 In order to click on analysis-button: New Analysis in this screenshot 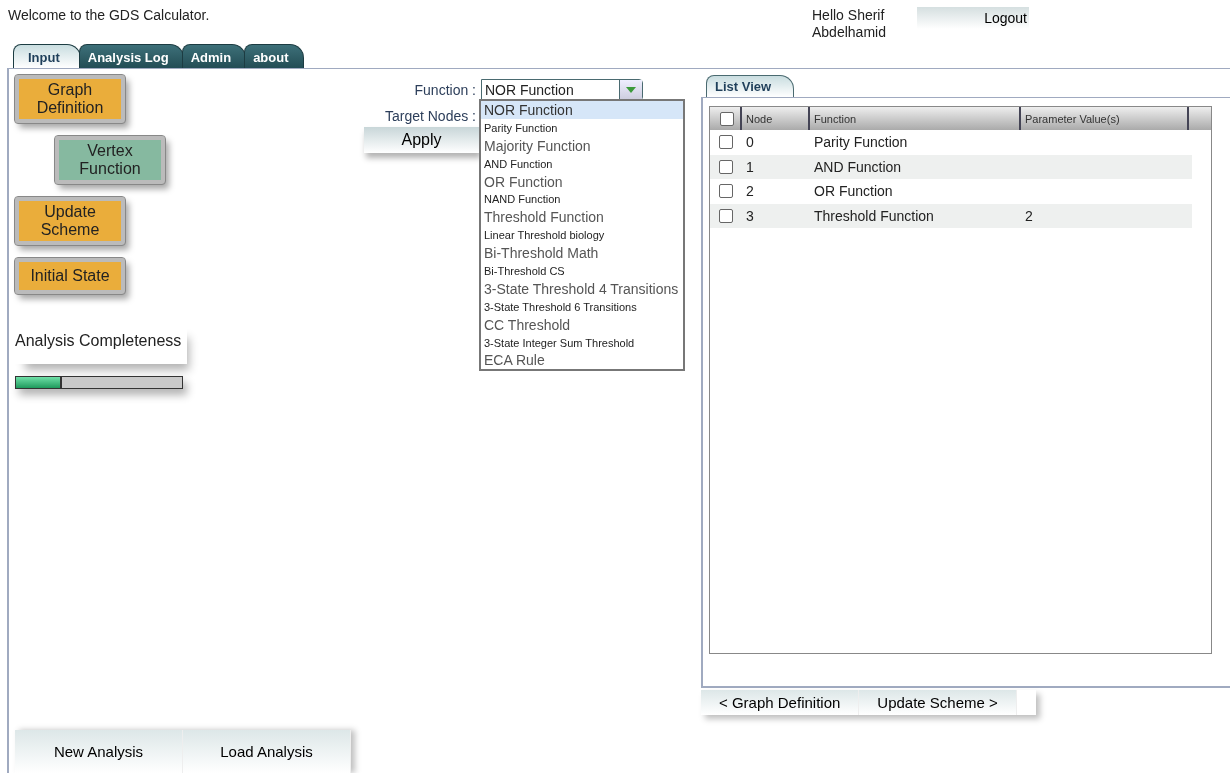, I will do `click(99, 751)`.